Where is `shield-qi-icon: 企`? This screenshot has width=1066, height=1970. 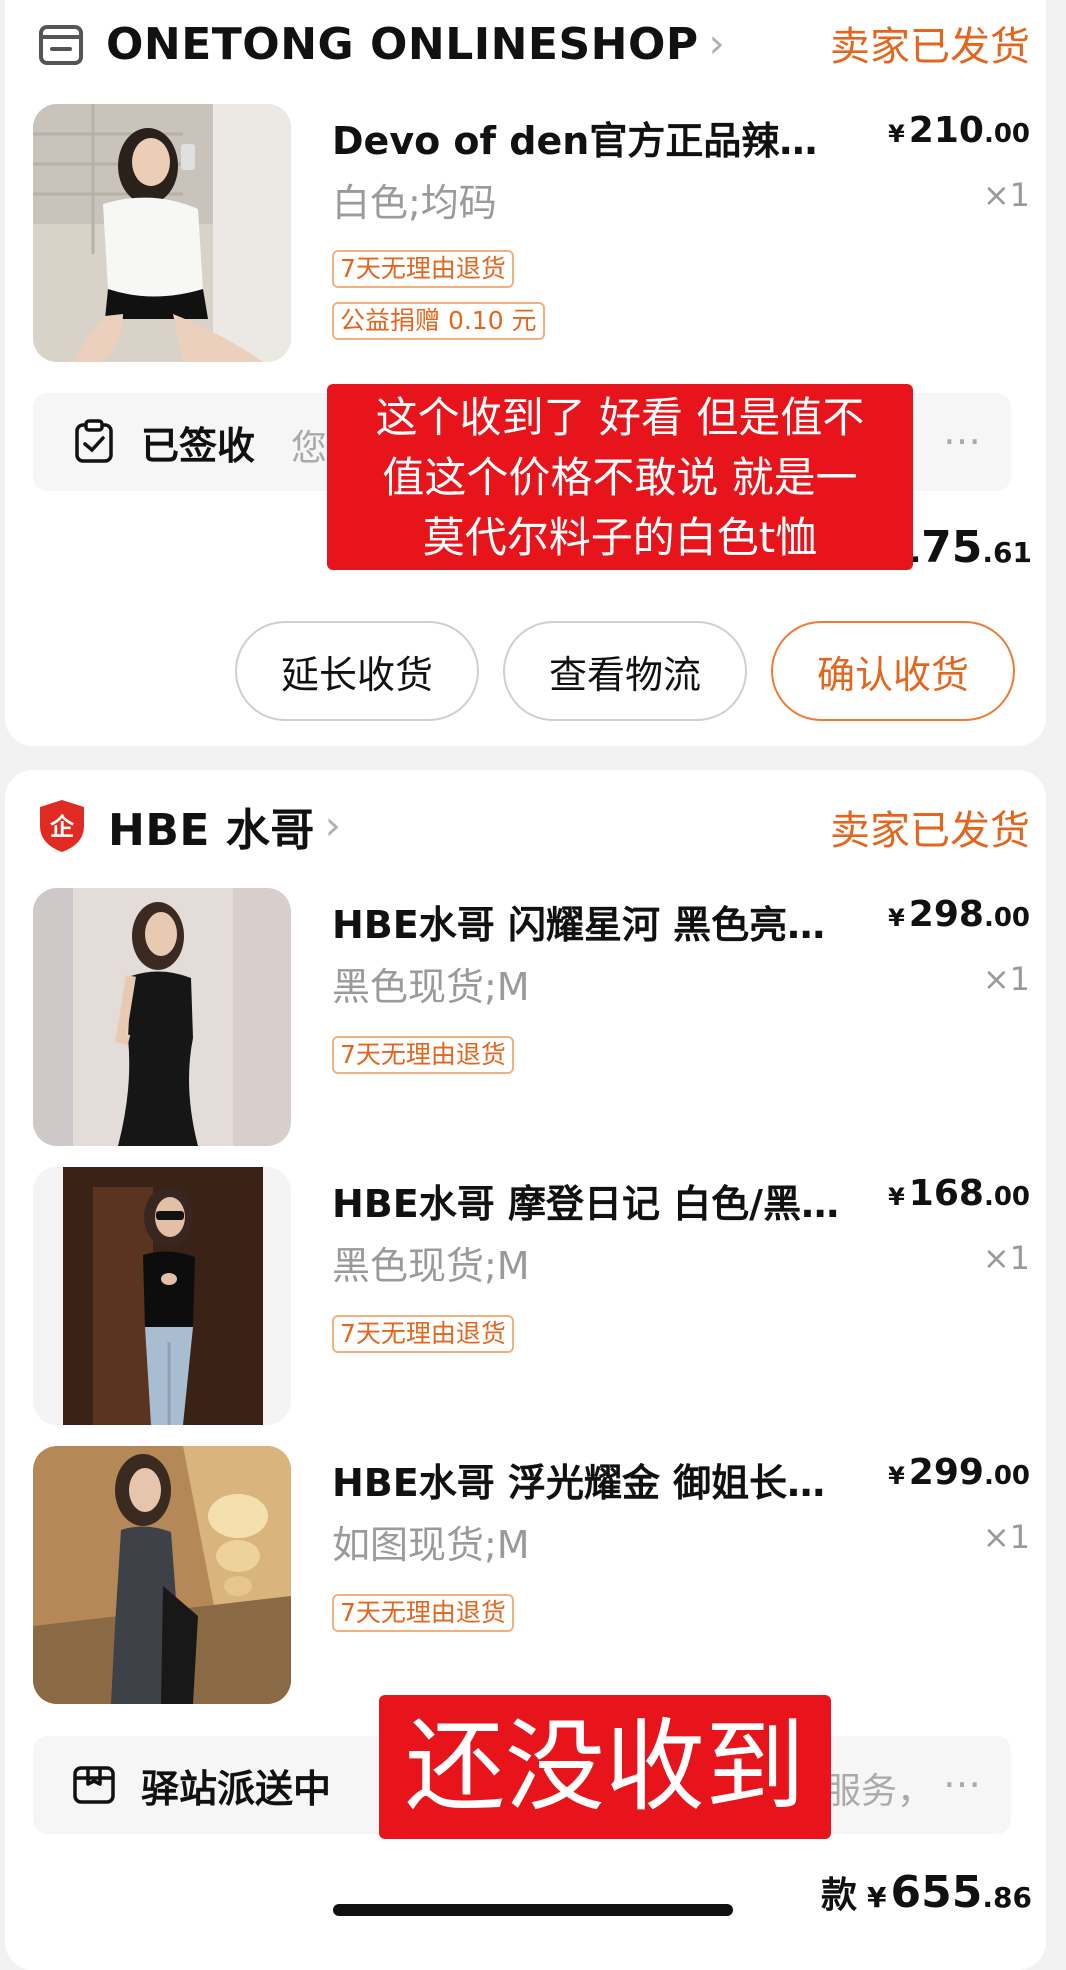
shield-qi-icon: 企 is located at coordinates (62, 826).